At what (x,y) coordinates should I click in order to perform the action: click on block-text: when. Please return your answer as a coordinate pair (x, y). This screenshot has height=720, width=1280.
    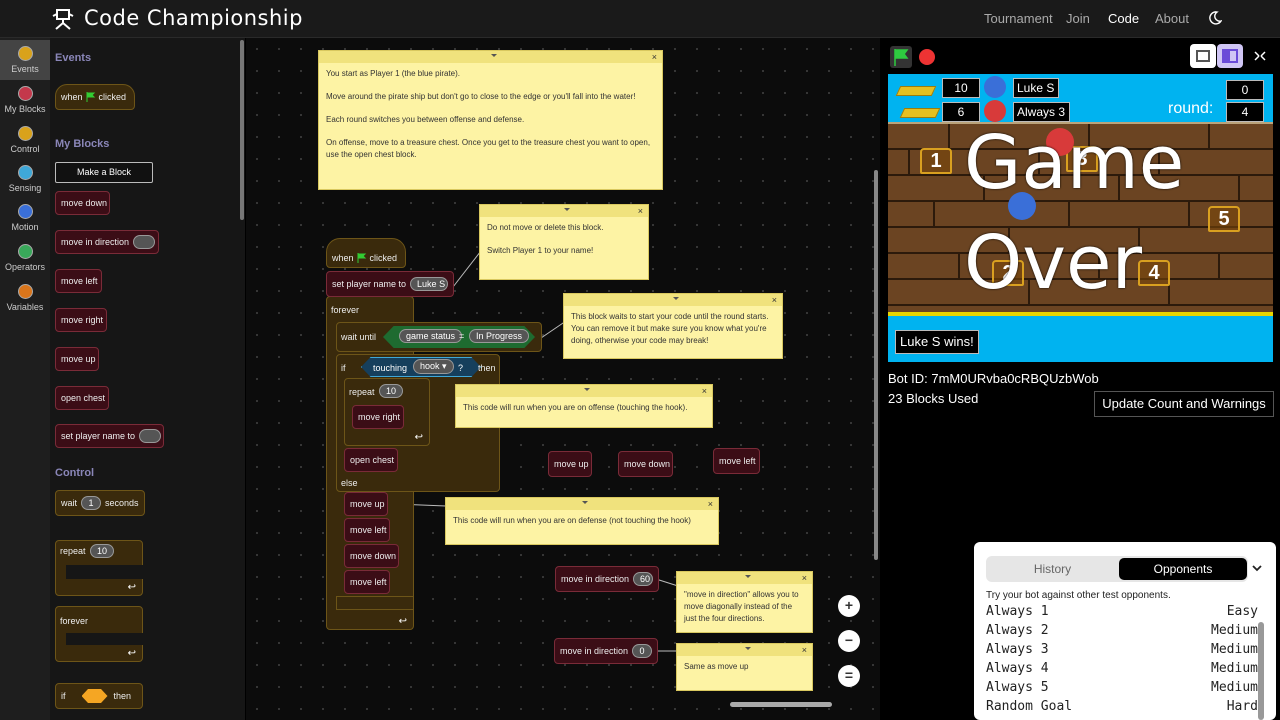
    Looking at the image, I should click on (72, 97).